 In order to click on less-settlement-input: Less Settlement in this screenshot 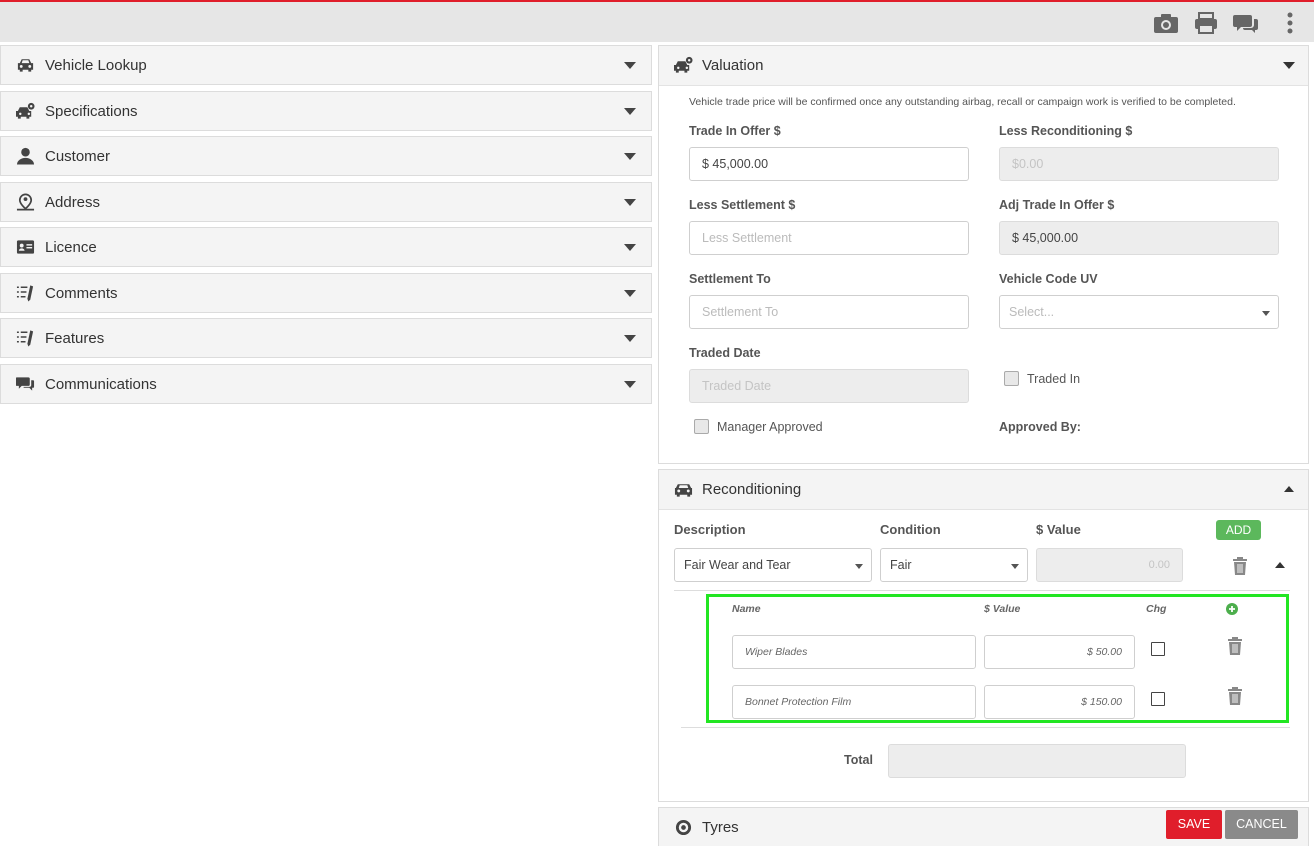, I will do `click(829, 238)`.